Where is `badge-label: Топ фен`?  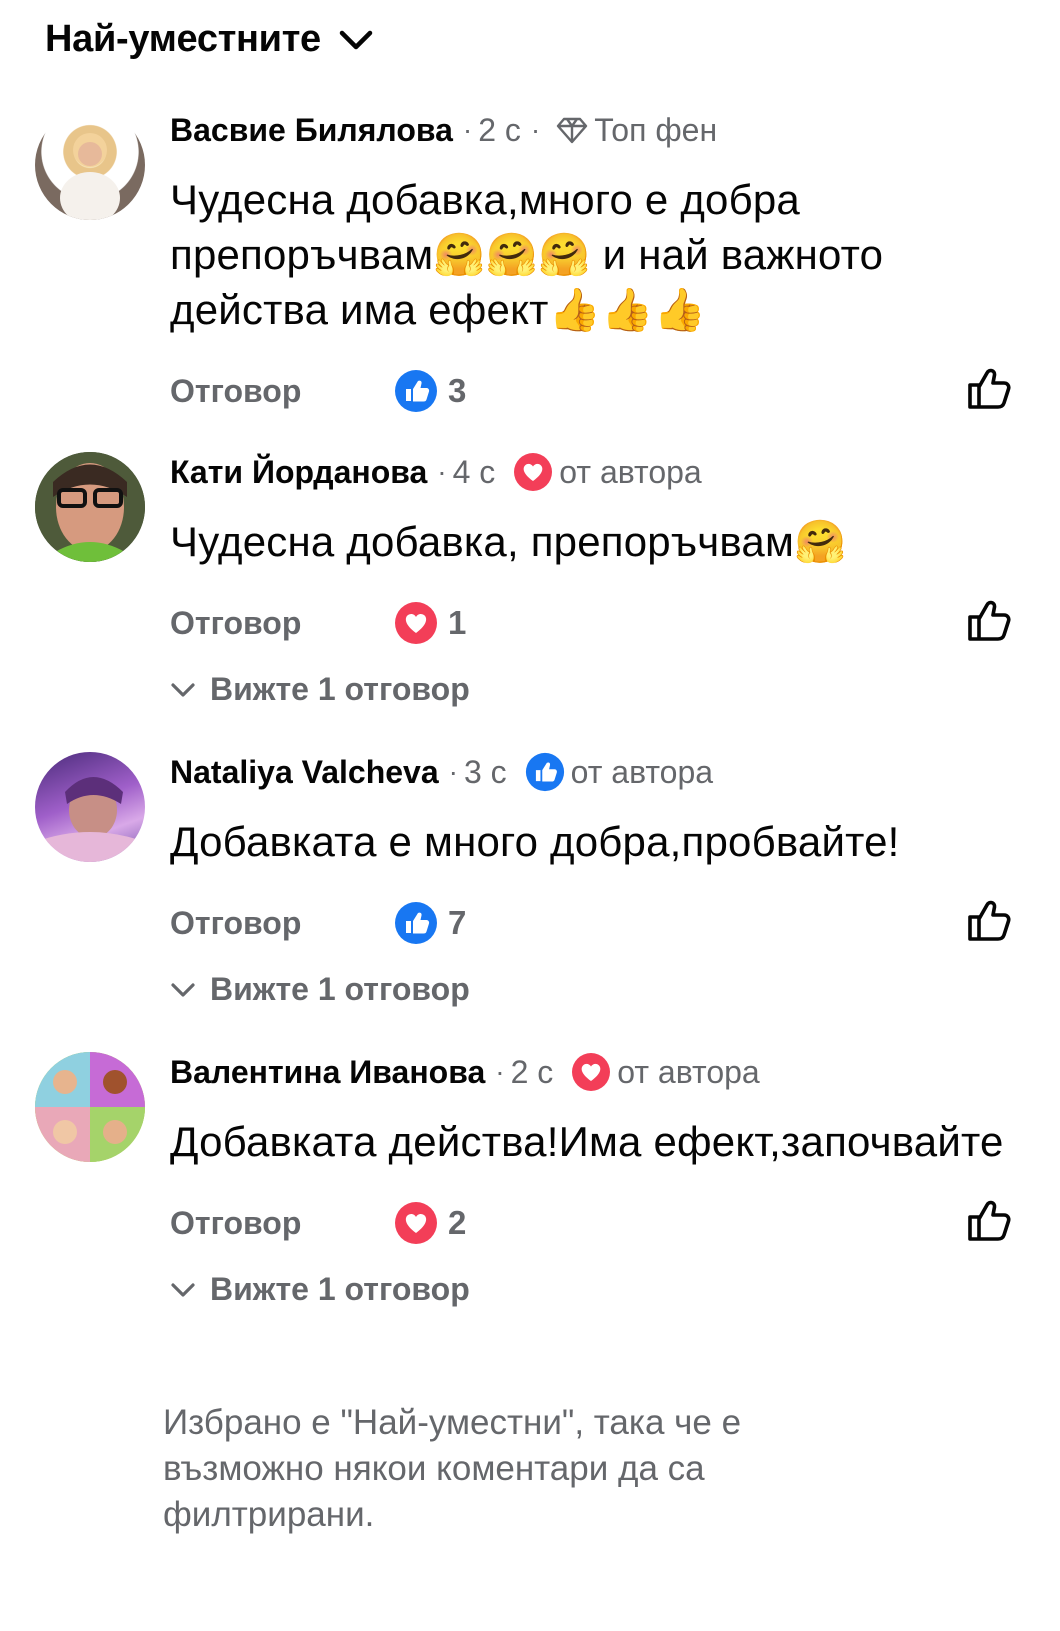
badge-label: Топ фен is located at coordinates (656, 130).